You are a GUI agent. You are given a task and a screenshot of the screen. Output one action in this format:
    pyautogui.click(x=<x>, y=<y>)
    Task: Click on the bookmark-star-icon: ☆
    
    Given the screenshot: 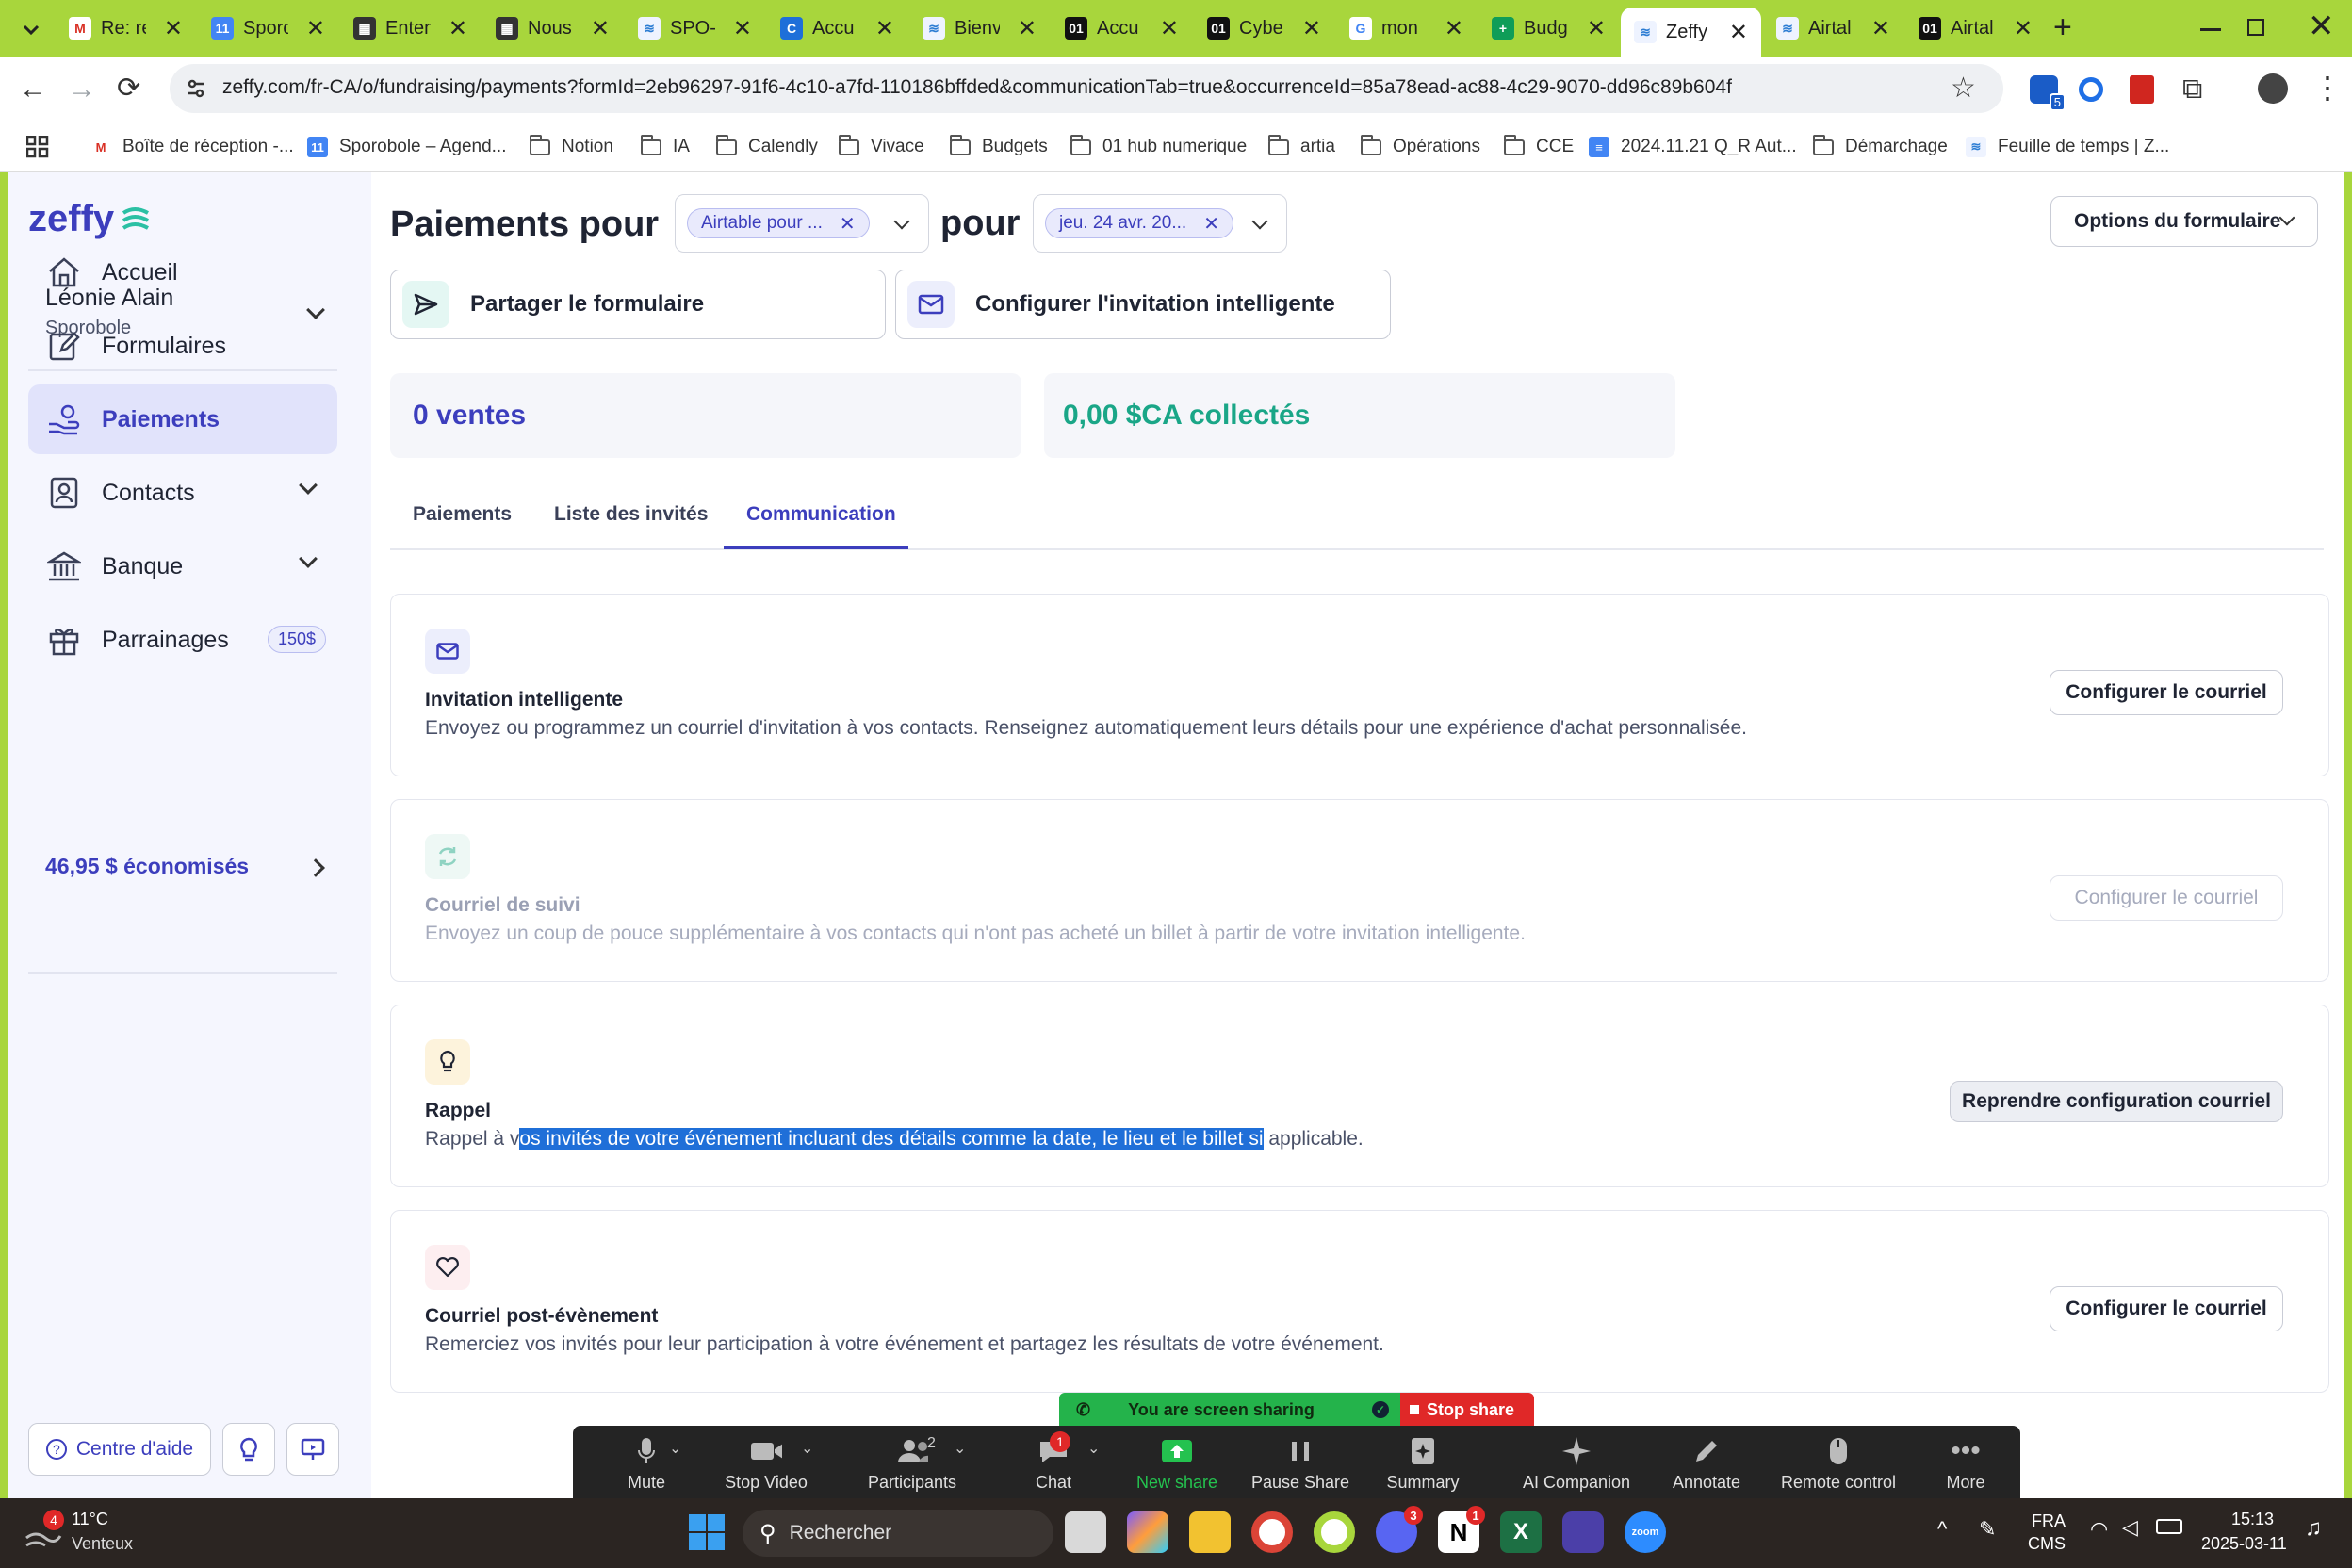 What is the action you would take?
    pyautogui.click(x=1963, y=88)
    